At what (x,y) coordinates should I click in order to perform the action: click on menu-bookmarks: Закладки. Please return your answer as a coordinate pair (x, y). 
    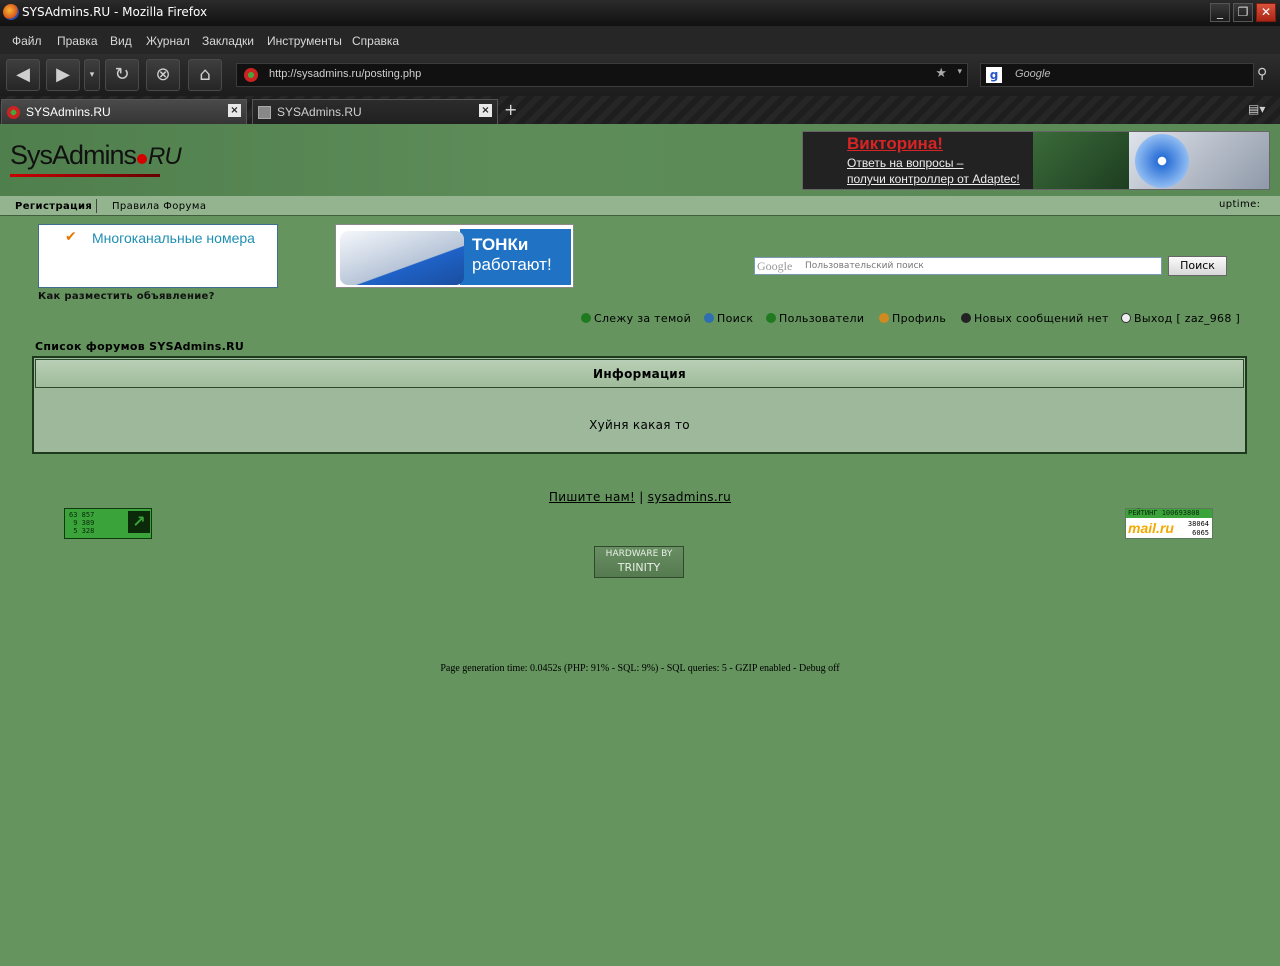
    Looking at the image, I should click on (228, 41).